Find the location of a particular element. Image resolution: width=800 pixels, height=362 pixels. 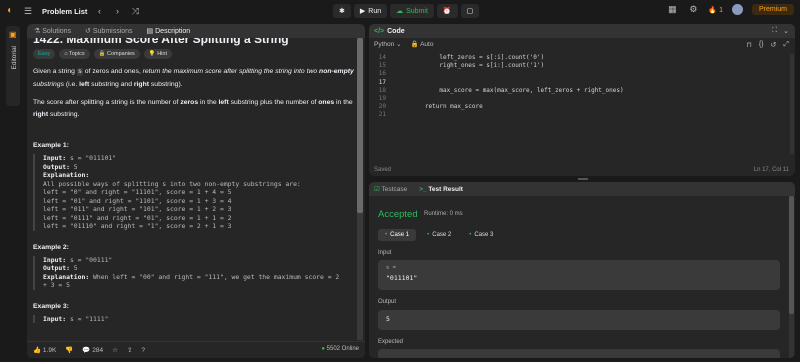

hint-chip: 💡 Hint is located at coordinates (157, 54).